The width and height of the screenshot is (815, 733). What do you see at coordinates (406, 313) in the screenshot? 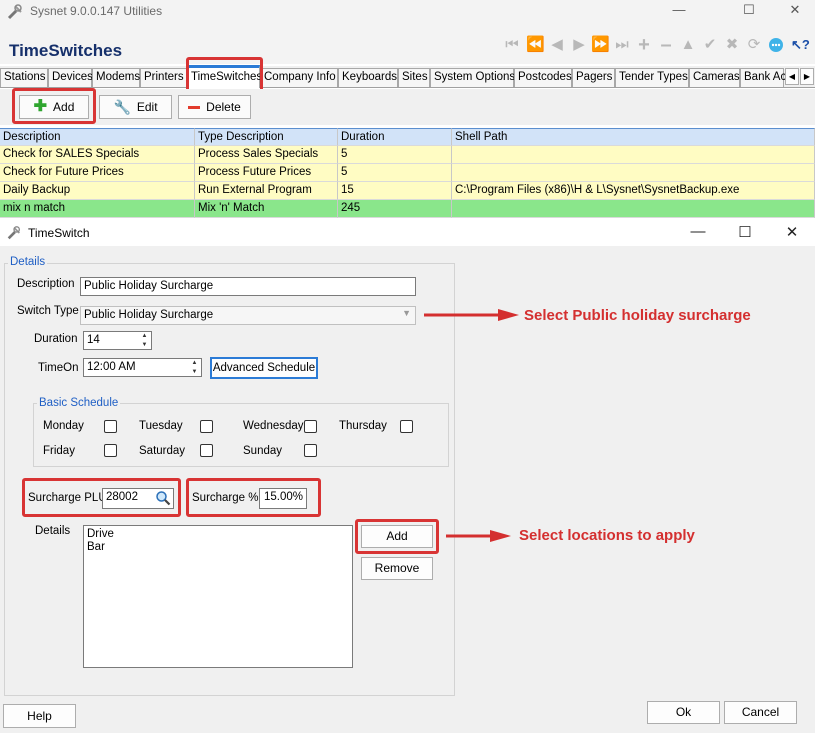
I see `chevron-down-icon: ▼` at bounding box center [406, 313].